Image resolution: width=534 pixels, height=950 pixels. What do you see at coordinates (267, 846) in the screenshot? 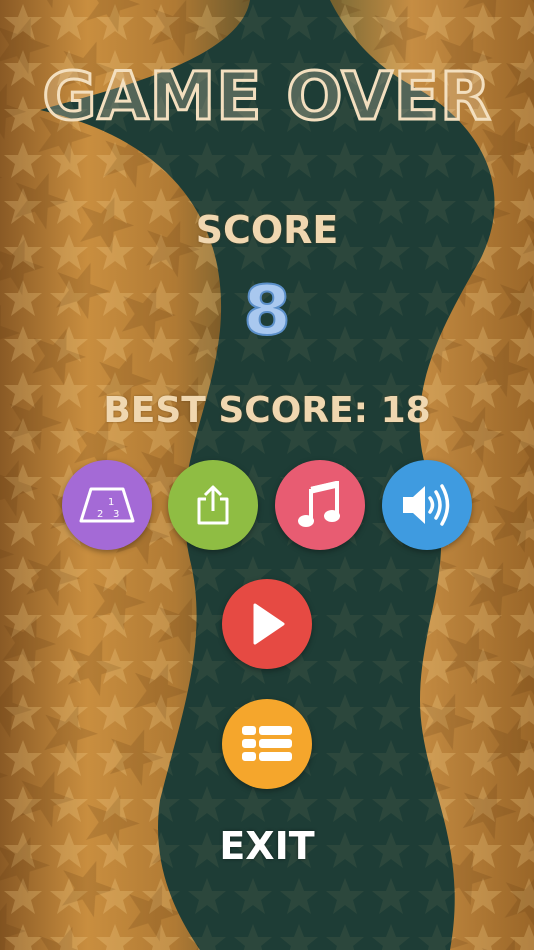
I see `exit-button: EXIT` at bounding box center [267, 846].